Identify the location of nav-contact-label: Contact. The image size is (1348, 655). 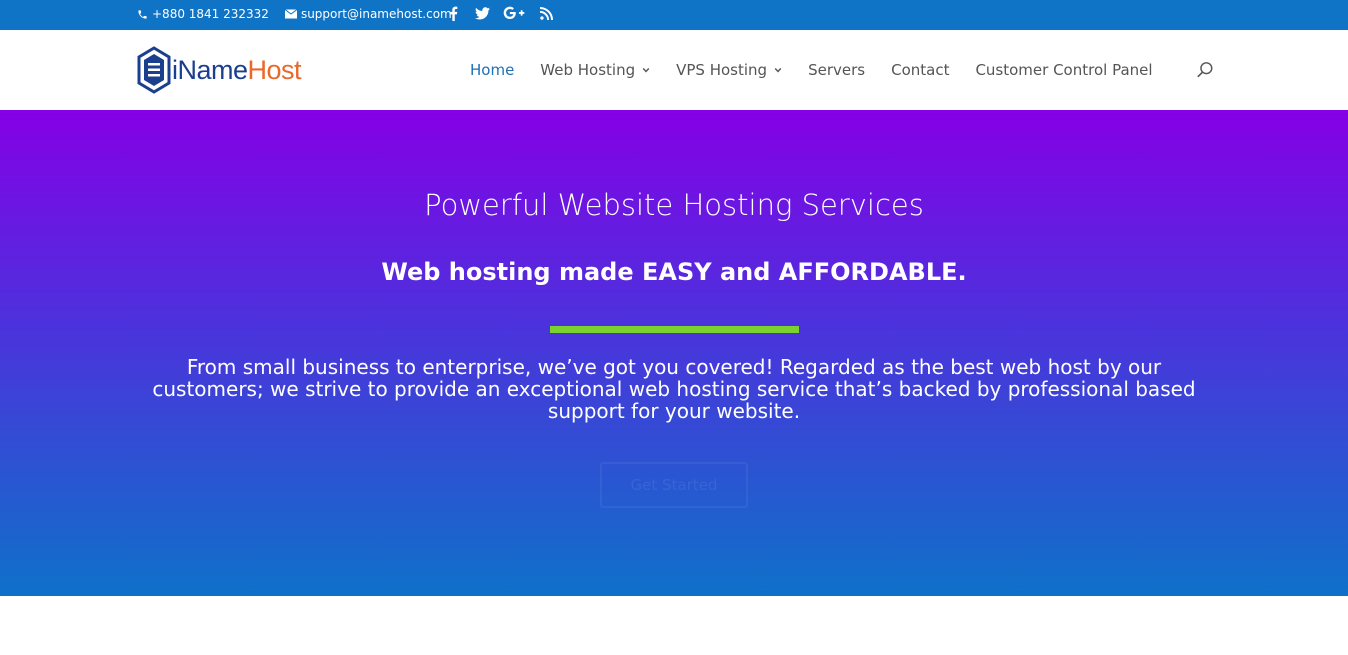
(920, 70).